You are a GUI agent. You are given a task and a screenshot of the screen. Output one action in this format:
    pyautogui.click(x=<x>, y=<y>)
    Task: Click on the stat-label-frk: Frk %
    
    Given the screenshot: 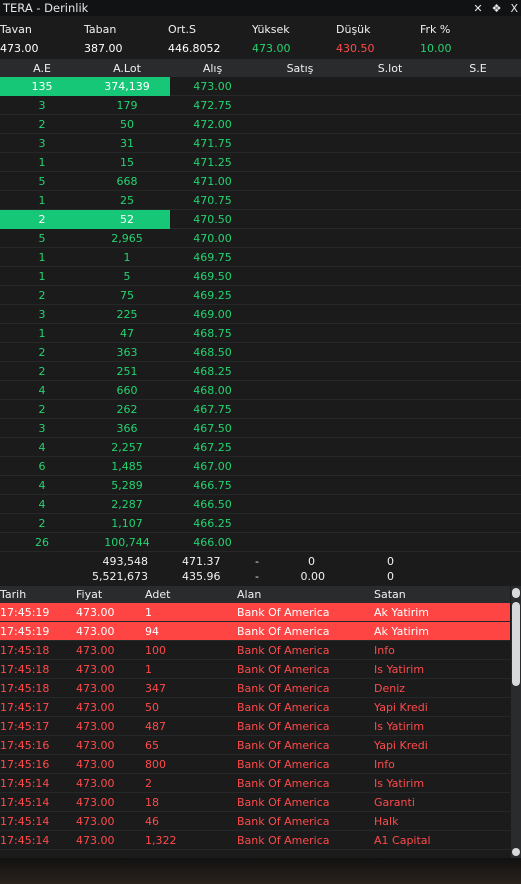 What is the action you would take?
    pyautogui.click(x=435, y=29)
    